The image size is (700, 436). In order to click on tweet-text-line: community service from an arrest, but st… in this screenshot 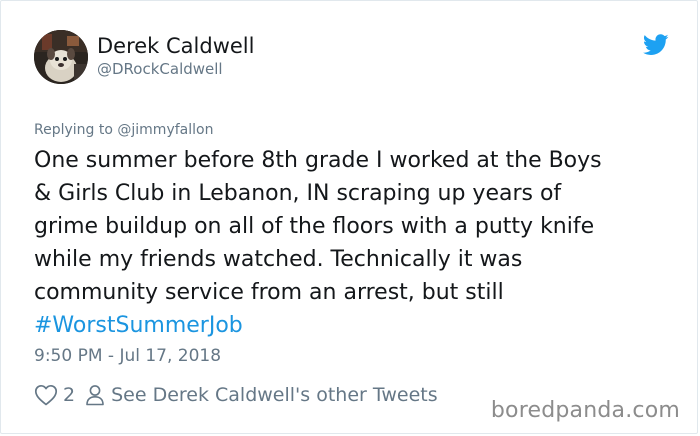, I will do `click(269, 292)`.